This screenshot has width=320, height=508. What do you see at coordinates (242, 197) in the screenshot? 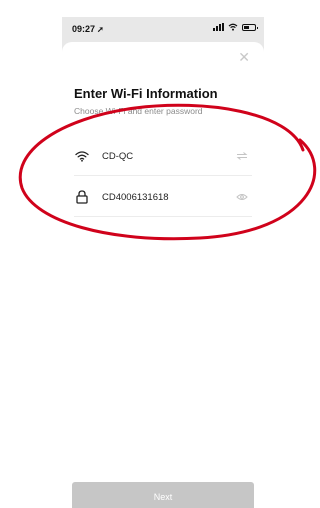
I see `eye-icon` at bounding box center [242, 197].